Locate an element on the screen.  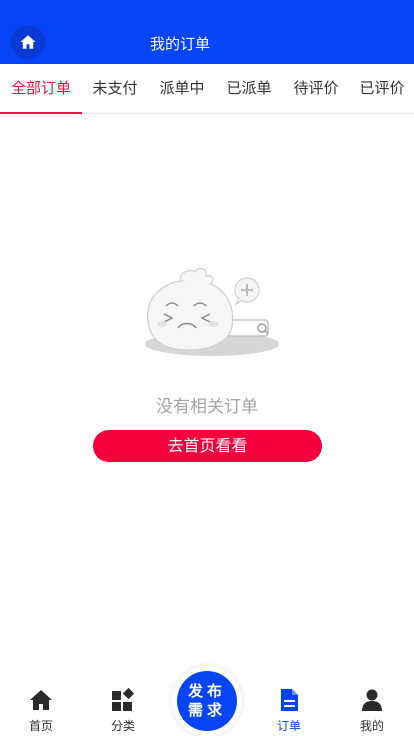
nav-label-orders: 订单 is located at coordinates (288, 726).